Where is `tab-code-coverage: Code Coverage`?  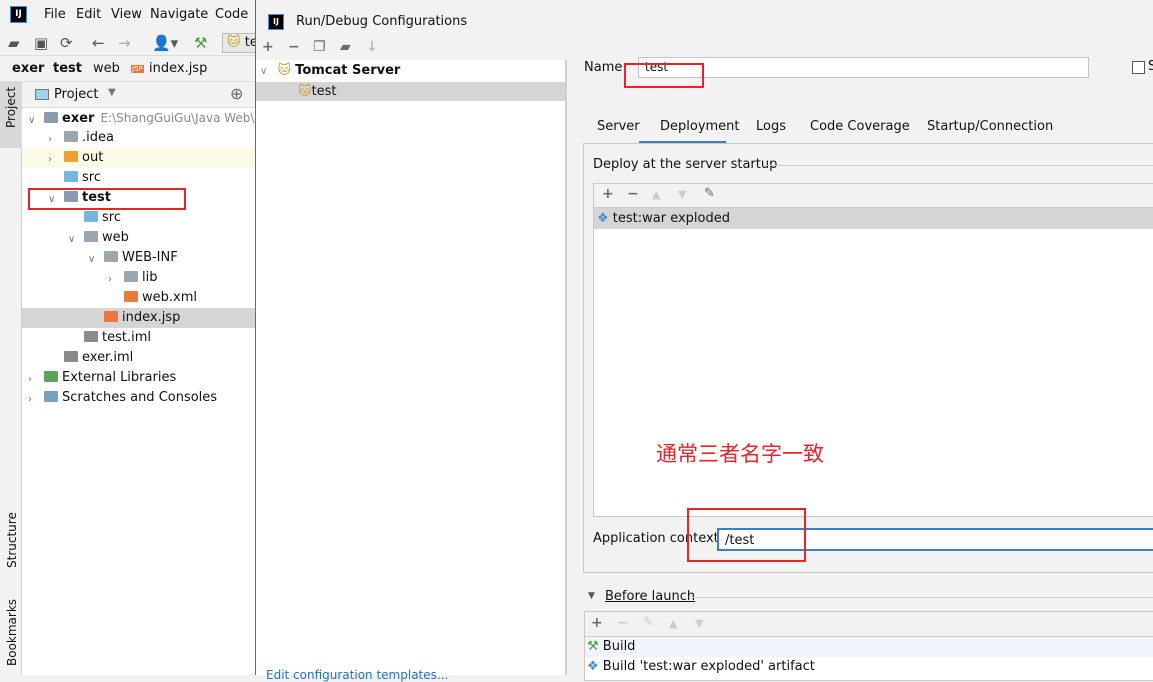
tab-code-coverage: Code Coverage is located at coordinates (860, 126).